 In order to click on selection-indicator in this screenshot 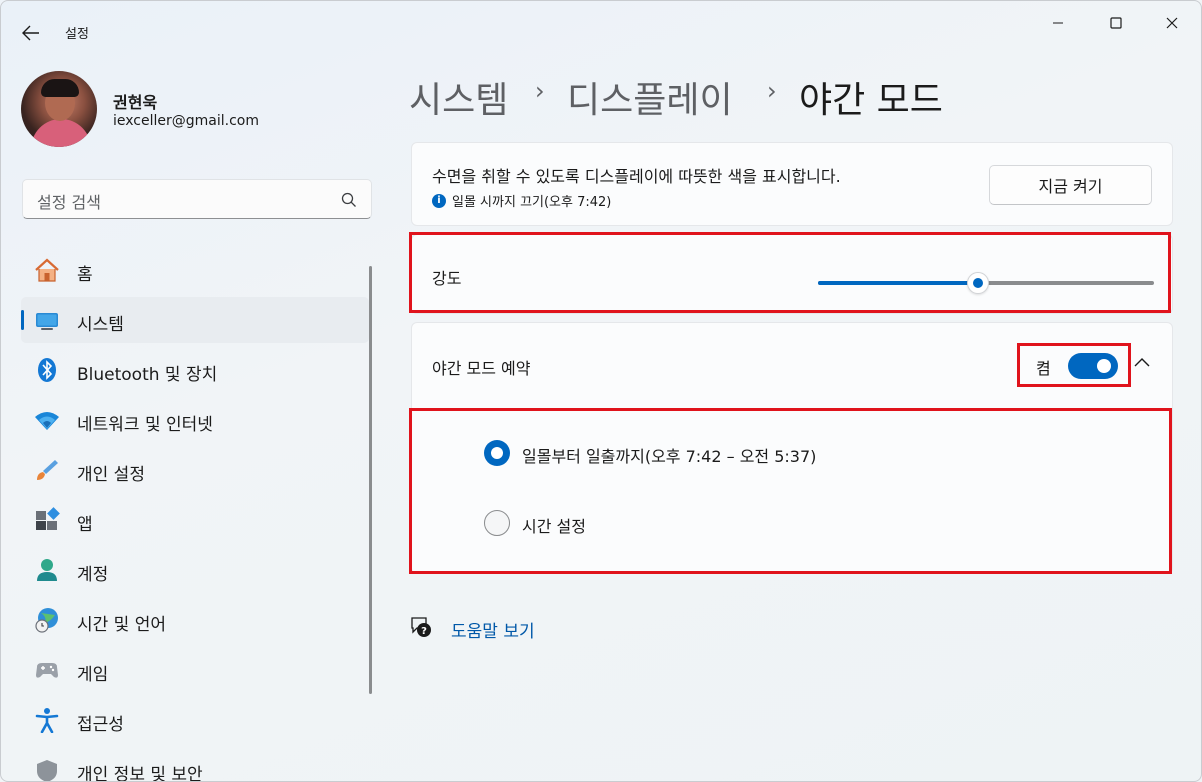, I will do `click(22, 320)`.